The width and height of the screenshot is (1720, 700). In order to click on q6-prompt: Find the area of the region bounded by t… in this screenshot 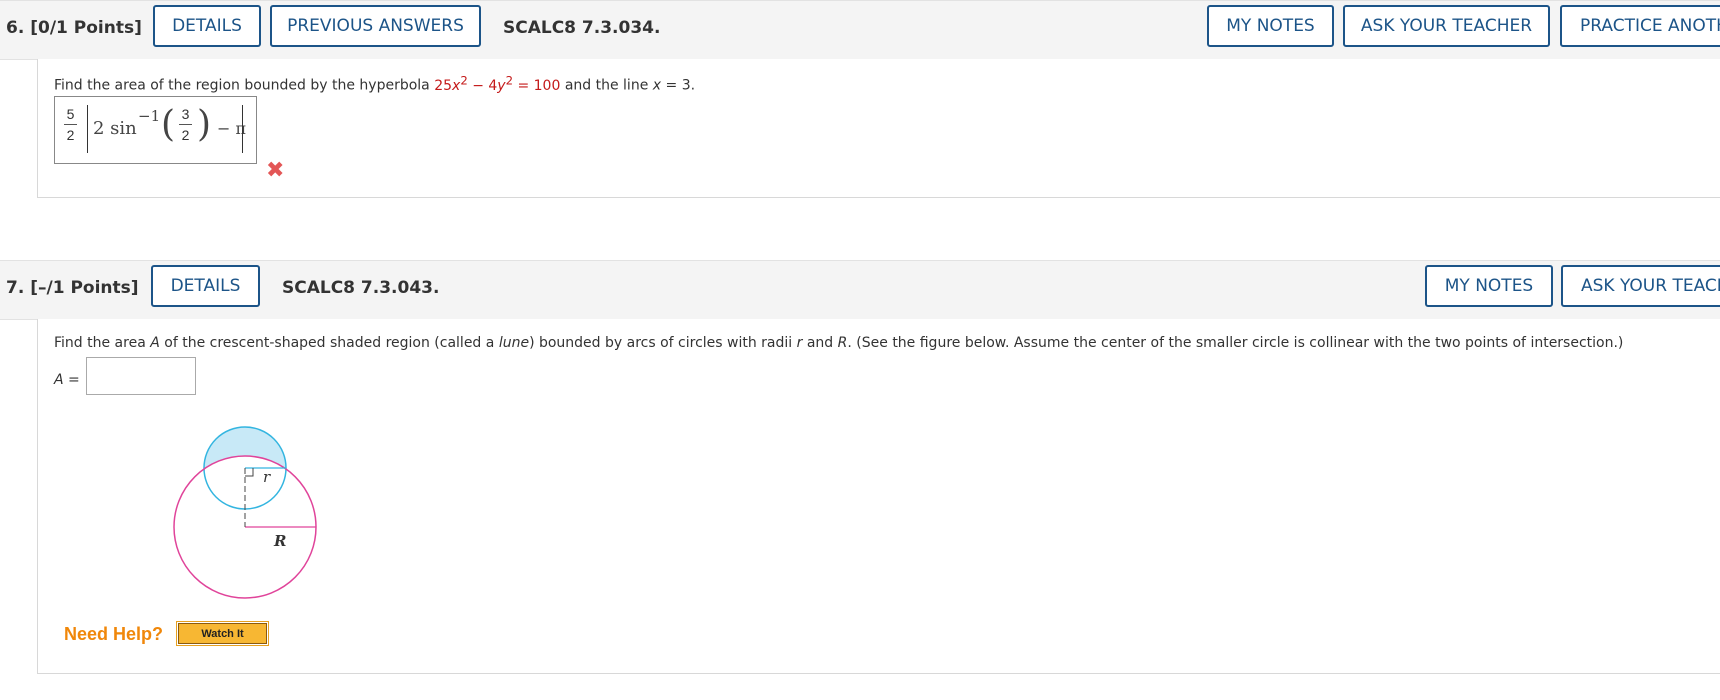, I will do `click(375, 83)`.